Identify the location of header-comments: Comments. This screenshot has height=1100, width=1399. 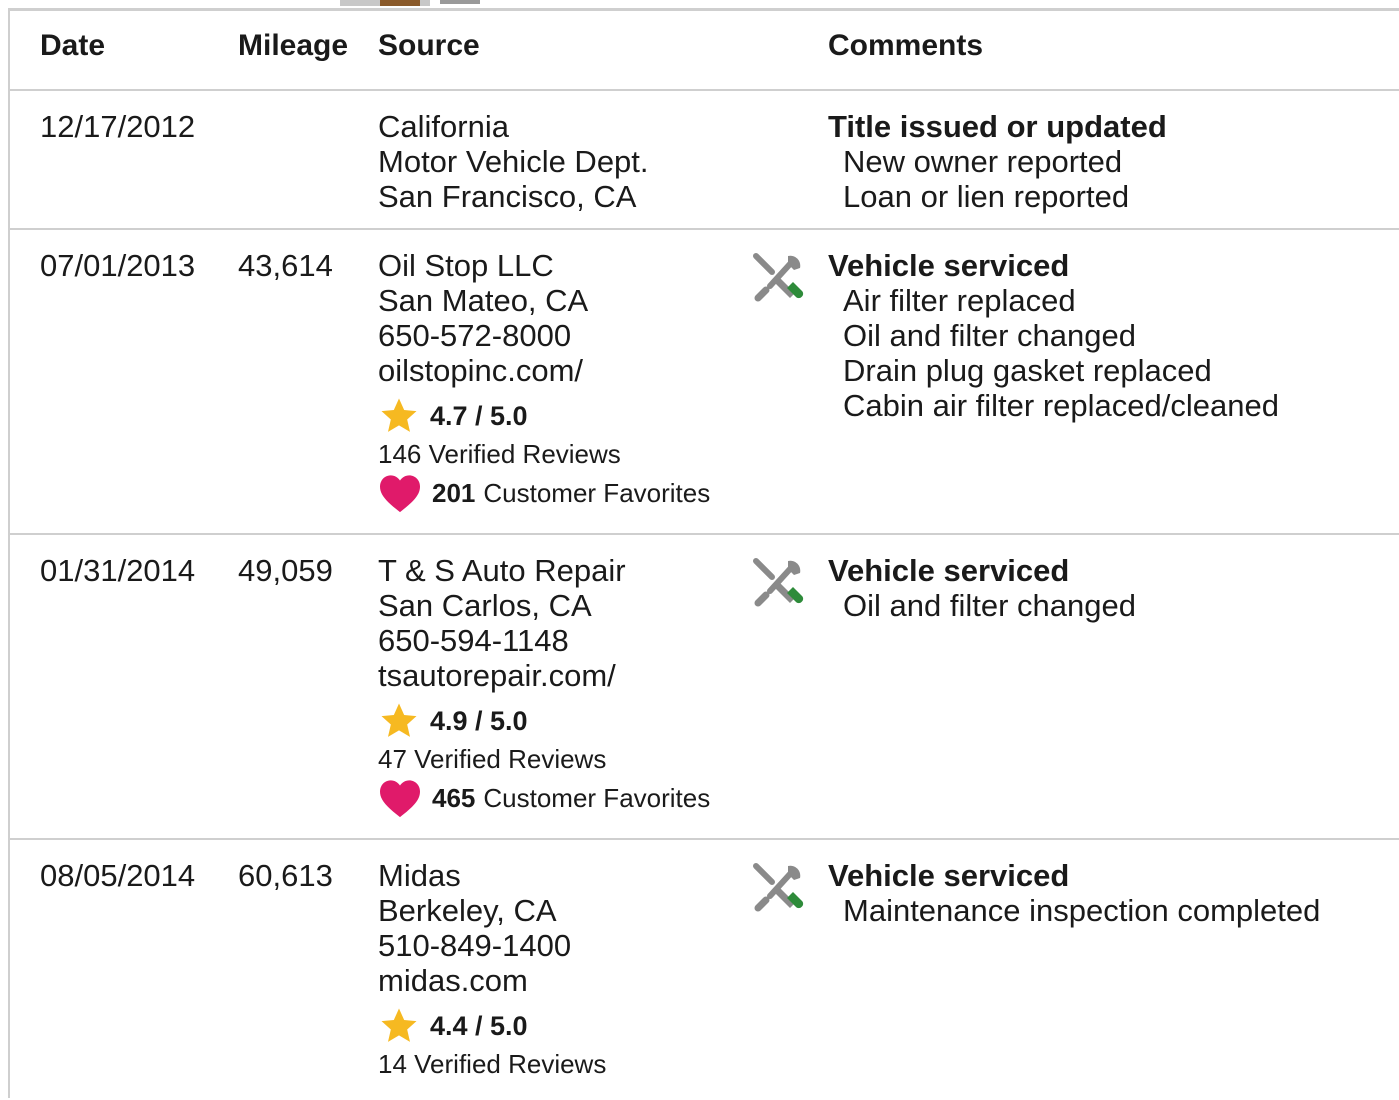
(906, 45).